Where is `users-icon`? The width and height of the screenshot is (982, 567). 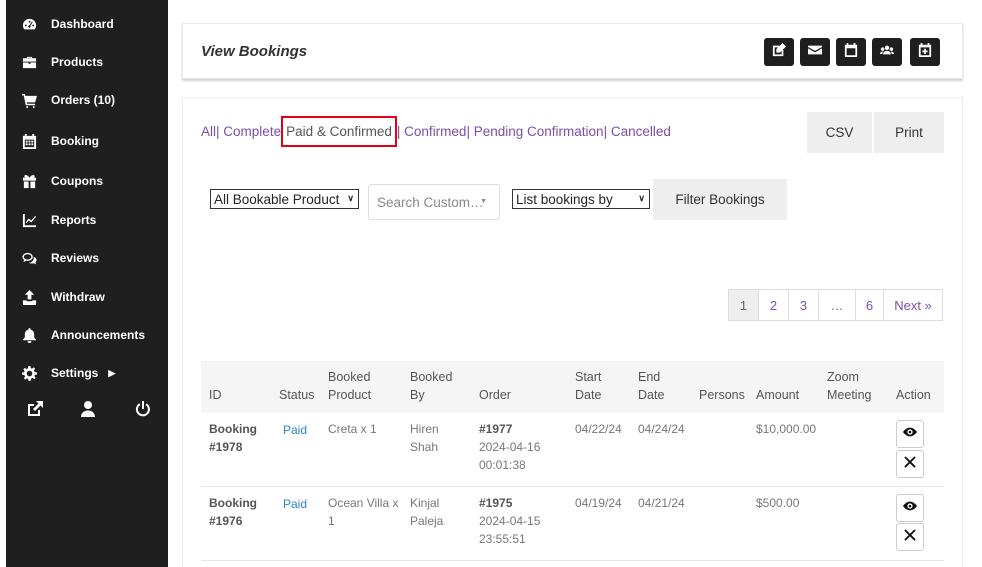 users-icon is located at coordinates (887, 52).